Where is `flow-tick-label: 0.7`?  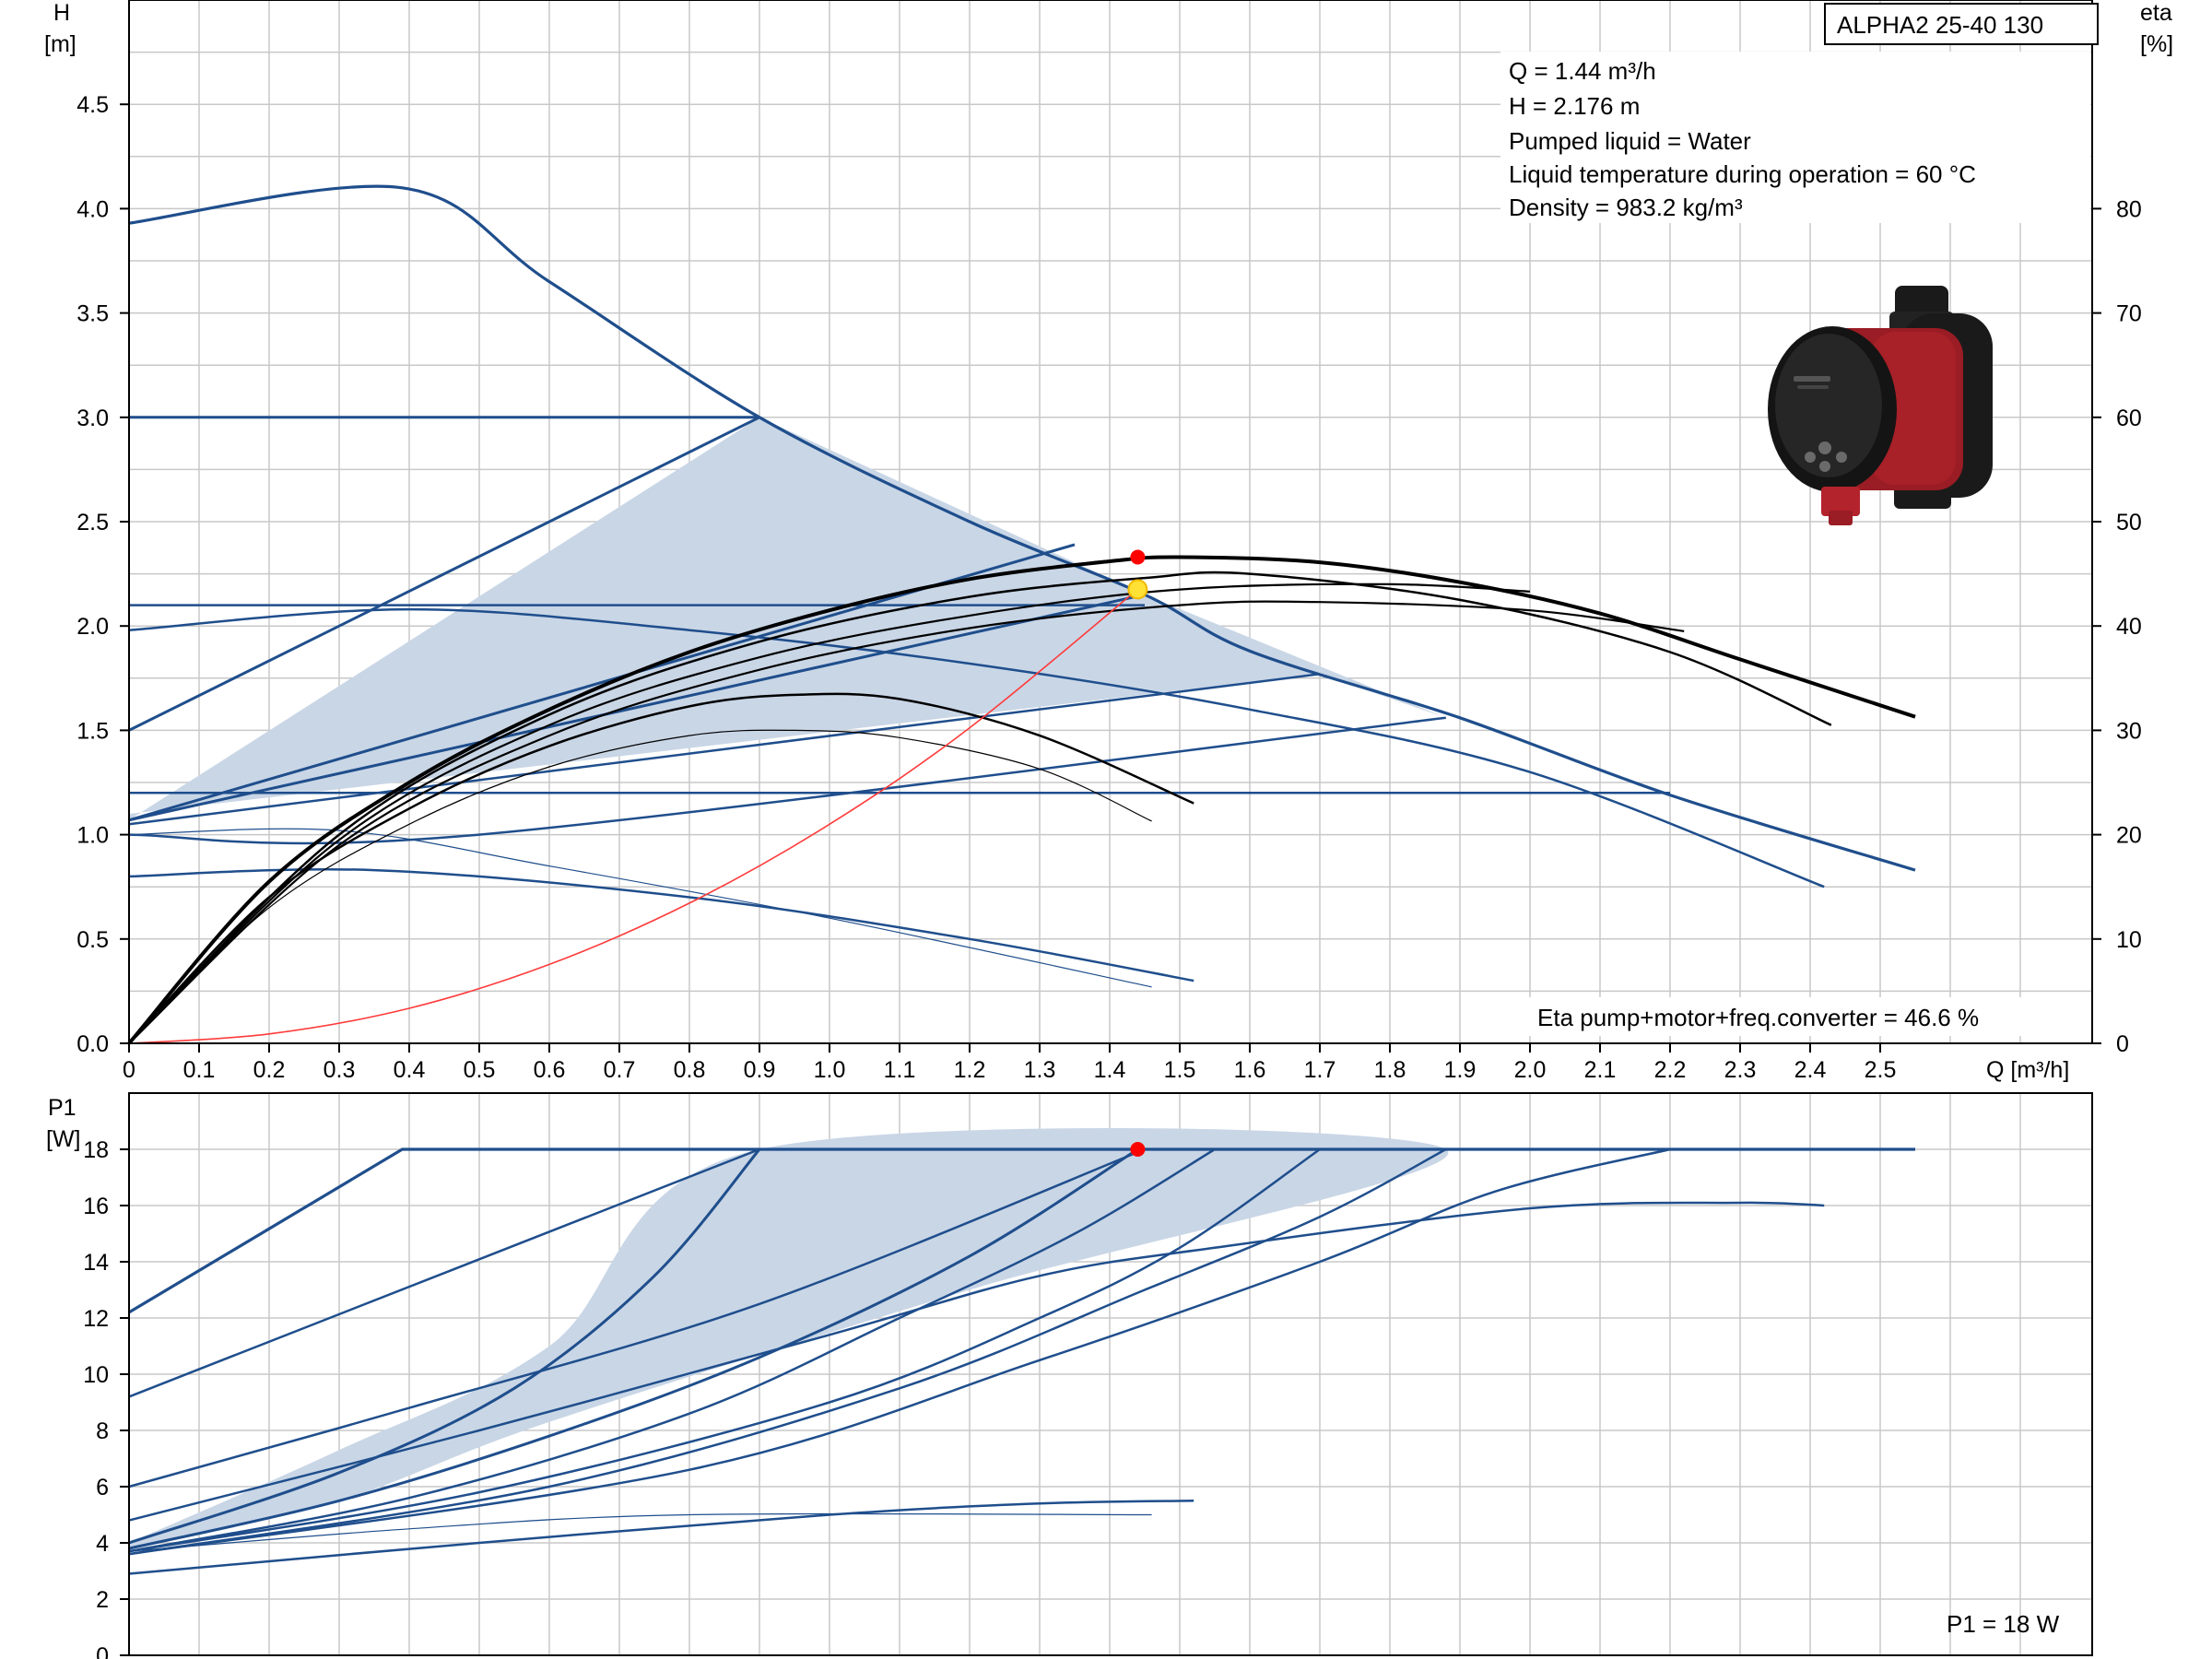
flow-tick-label: 0.7 is located at coordinates (620, 1070).